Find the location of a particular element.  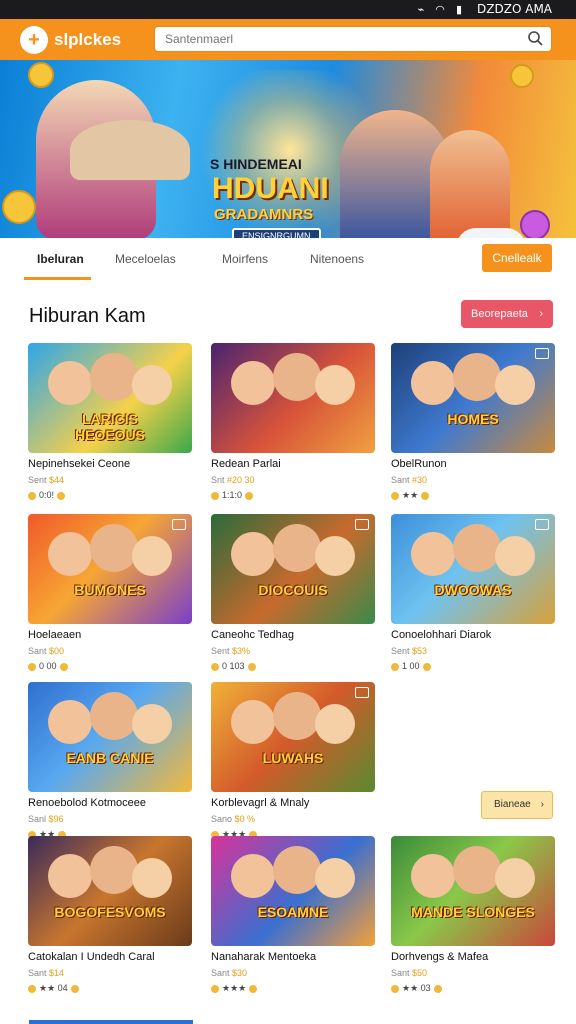

game-title: Conoelohhari Diarok is located at coordinates (473, 635).